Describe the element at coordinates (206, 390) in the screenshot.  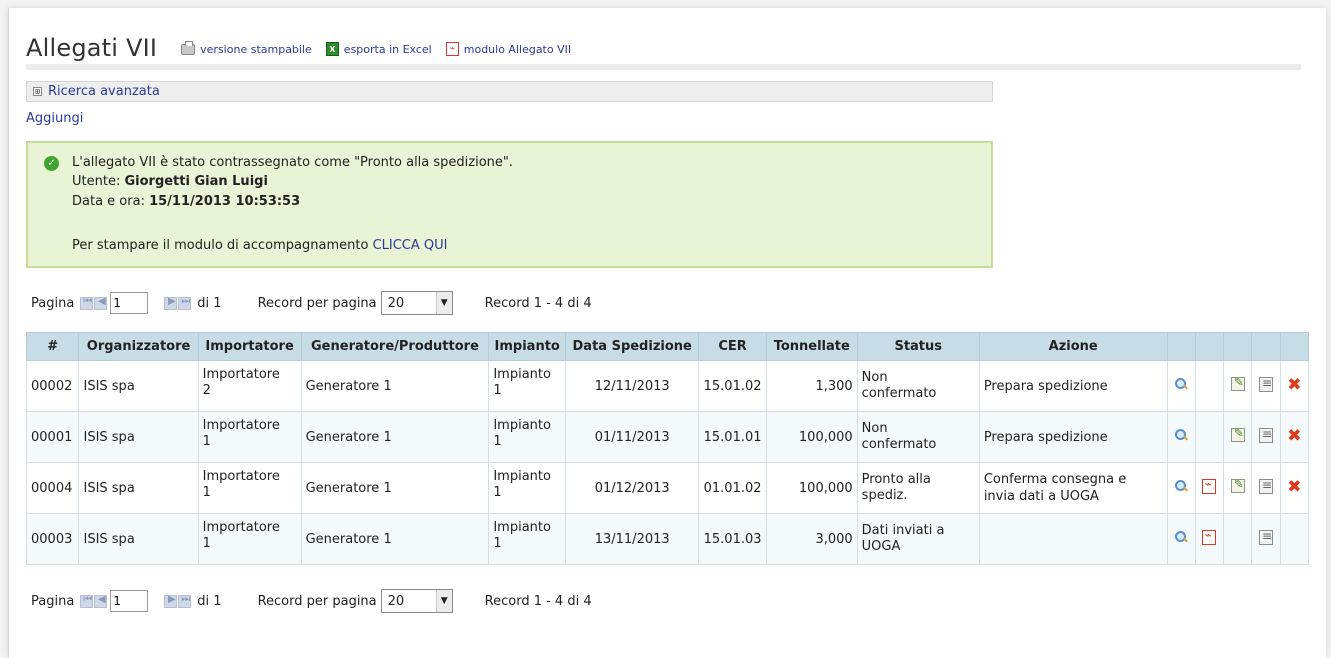
I see `importer-line: 2` at that location.